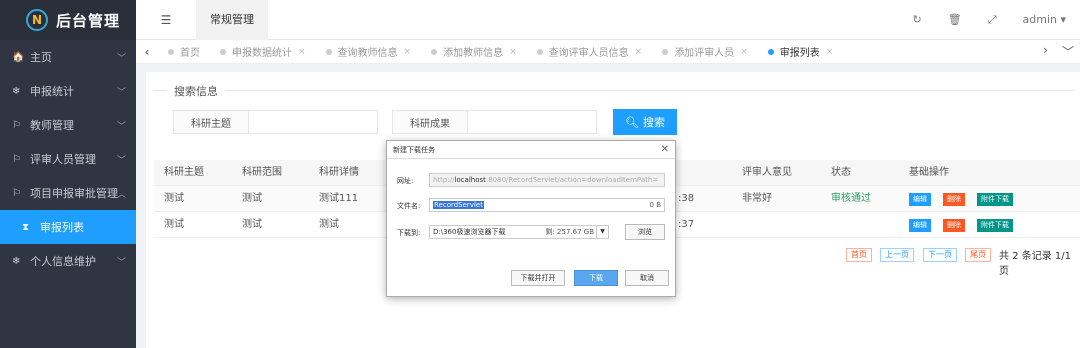  Describe the element at coordinates (955, 19) in the screenshot. I see `trash-icon: 🗑` at that location.